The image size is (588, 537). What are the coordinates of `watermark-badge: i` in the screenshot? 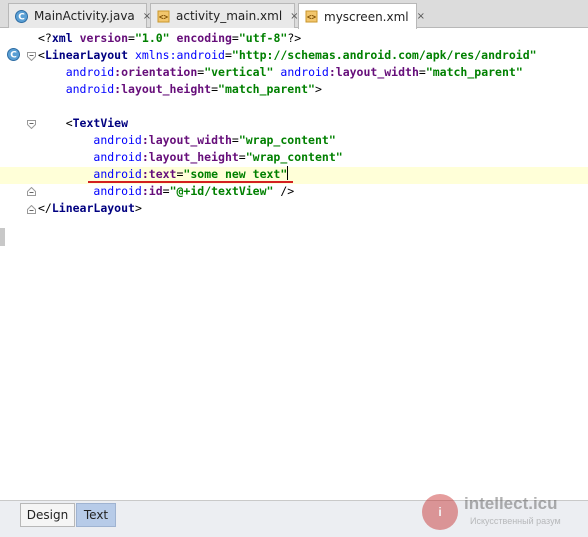 It's located at (440, 512).